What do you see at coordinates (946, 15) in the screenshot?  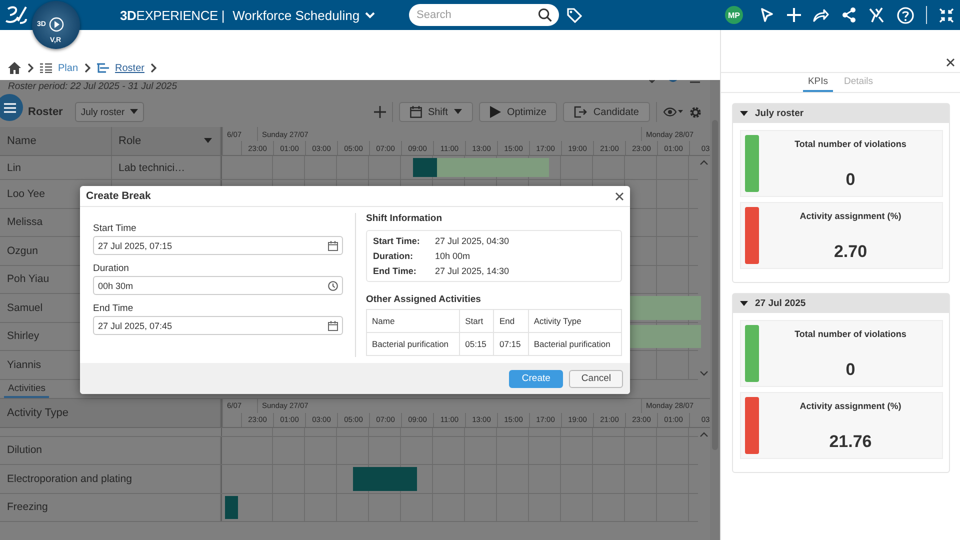 I see `collapse-icon` at bounding box center [946, 15].